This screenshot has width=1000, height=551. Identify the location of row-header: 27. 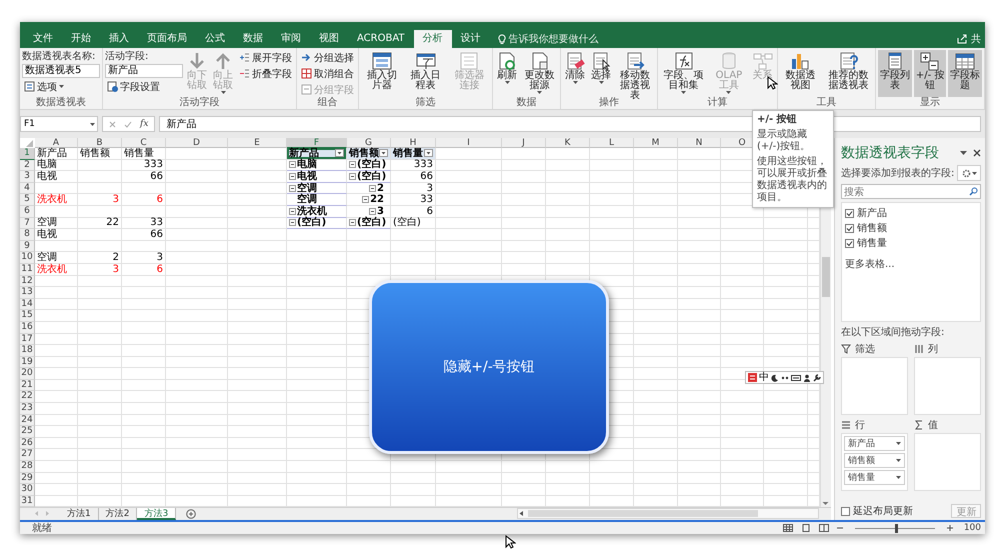
(27, 455).